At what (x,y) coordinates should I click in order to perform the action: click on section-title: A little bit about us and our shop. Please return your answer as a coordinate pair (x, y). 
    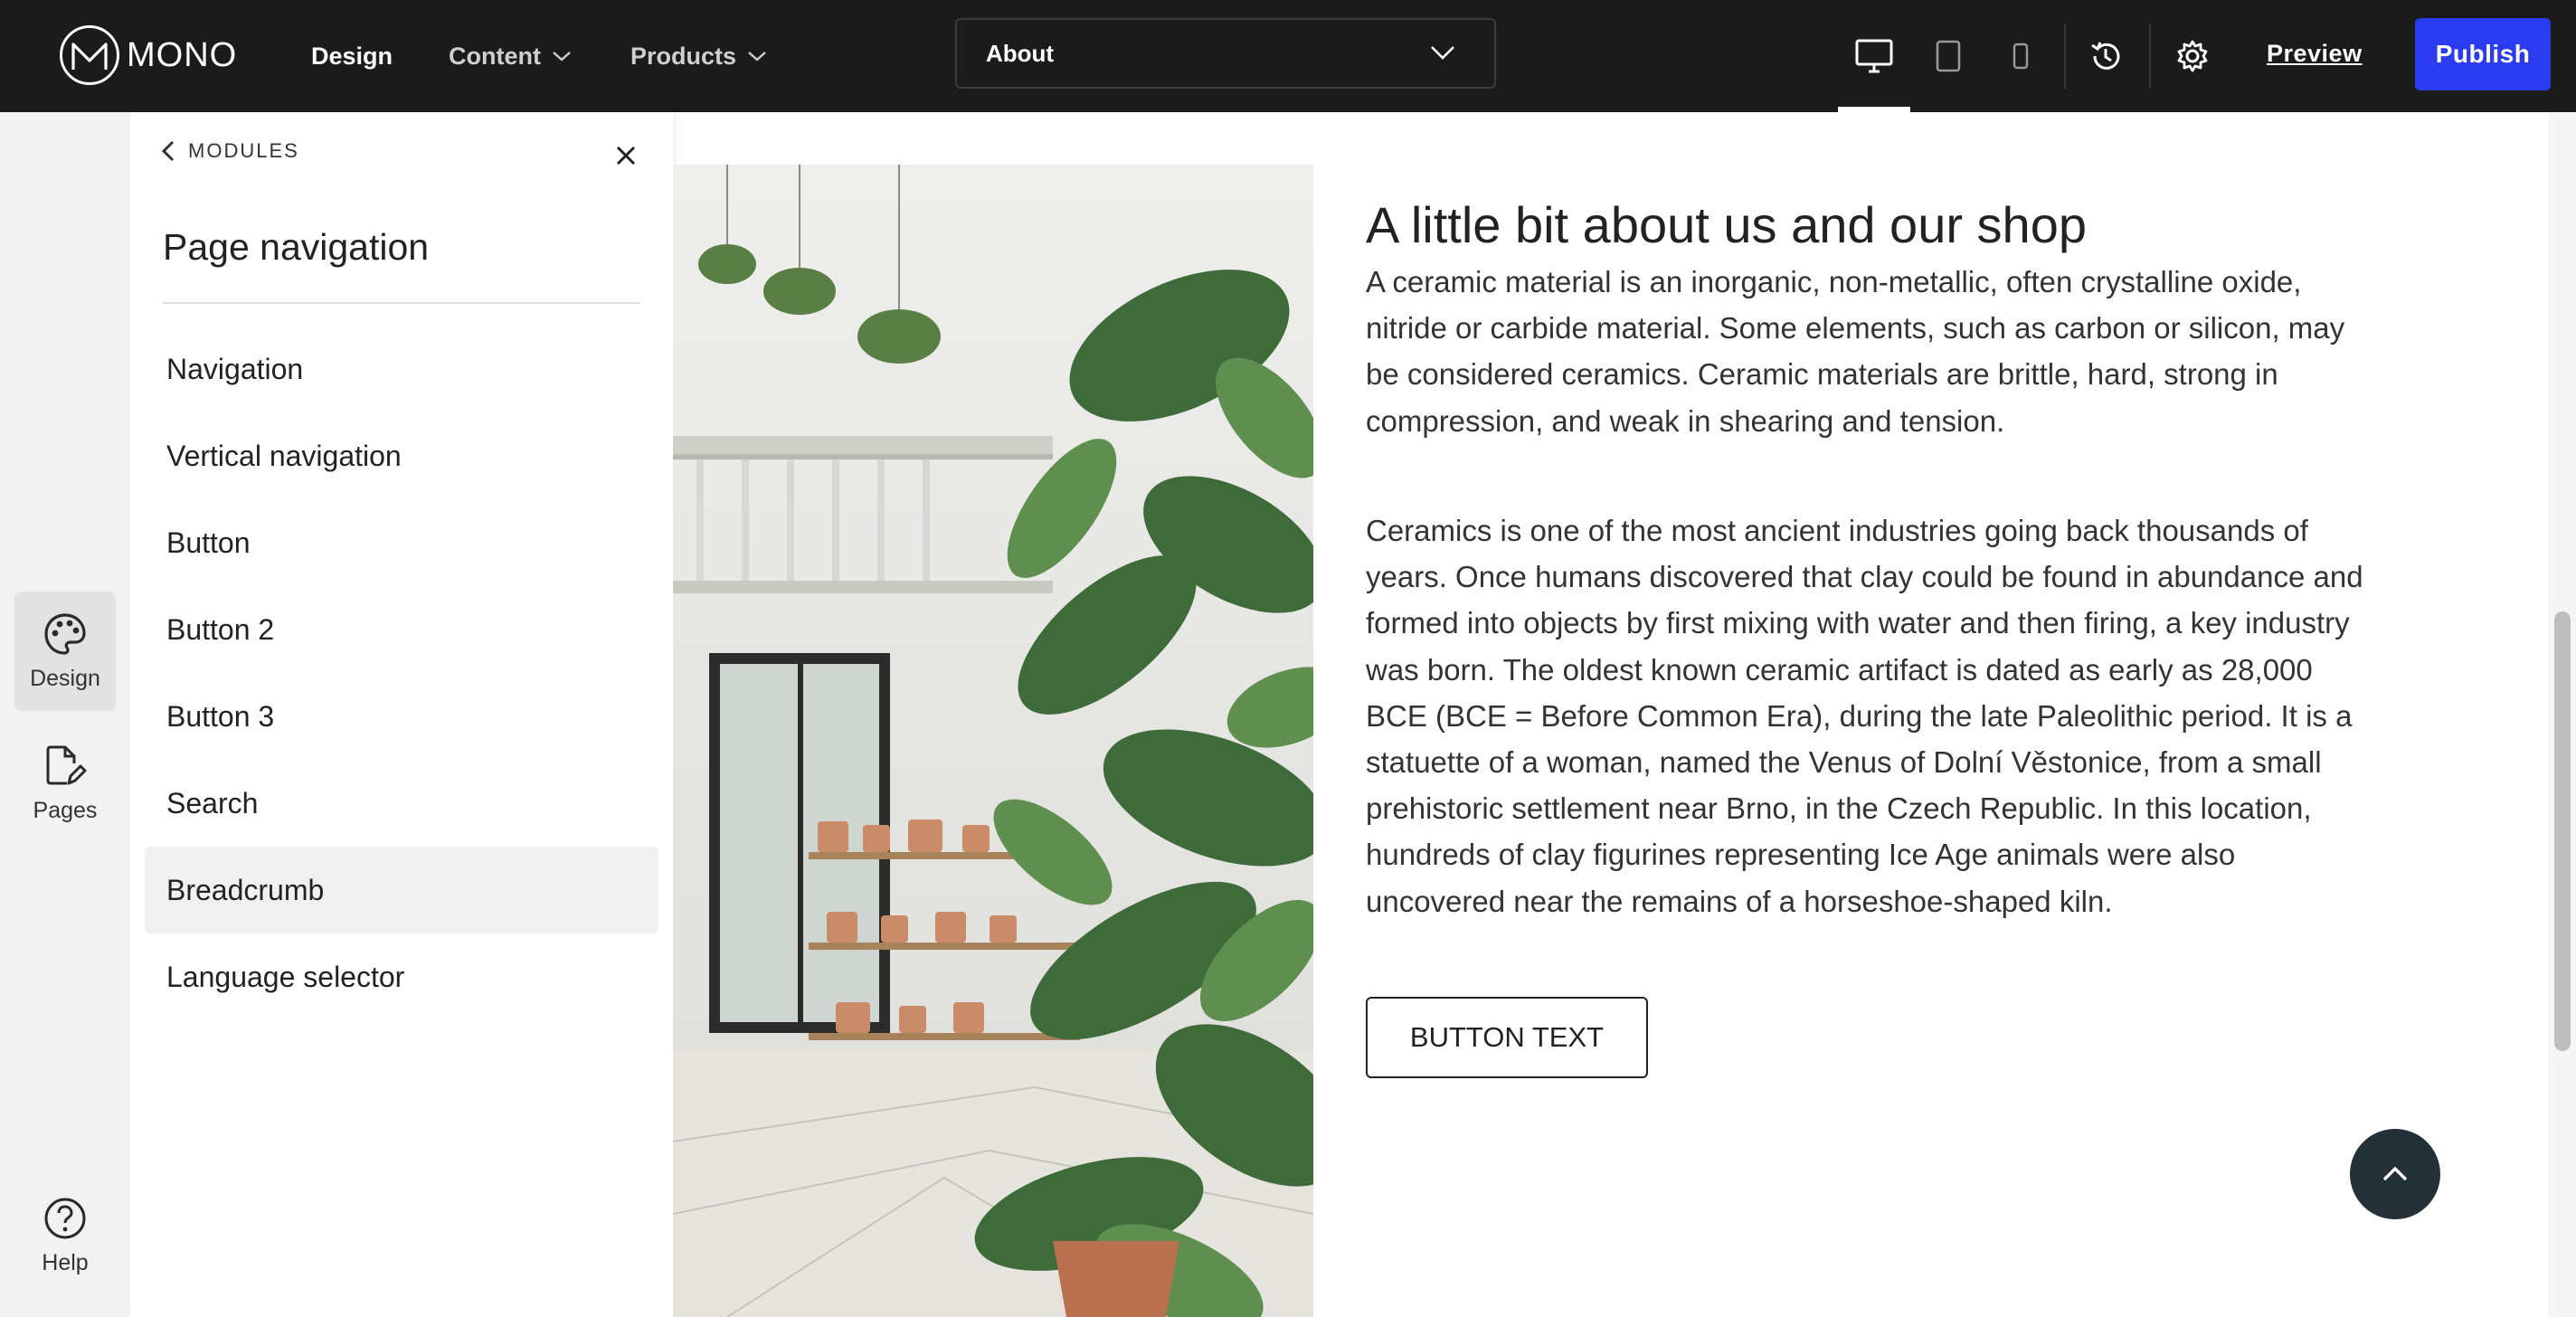
    Looking at the image, I should click on (1727, 224).